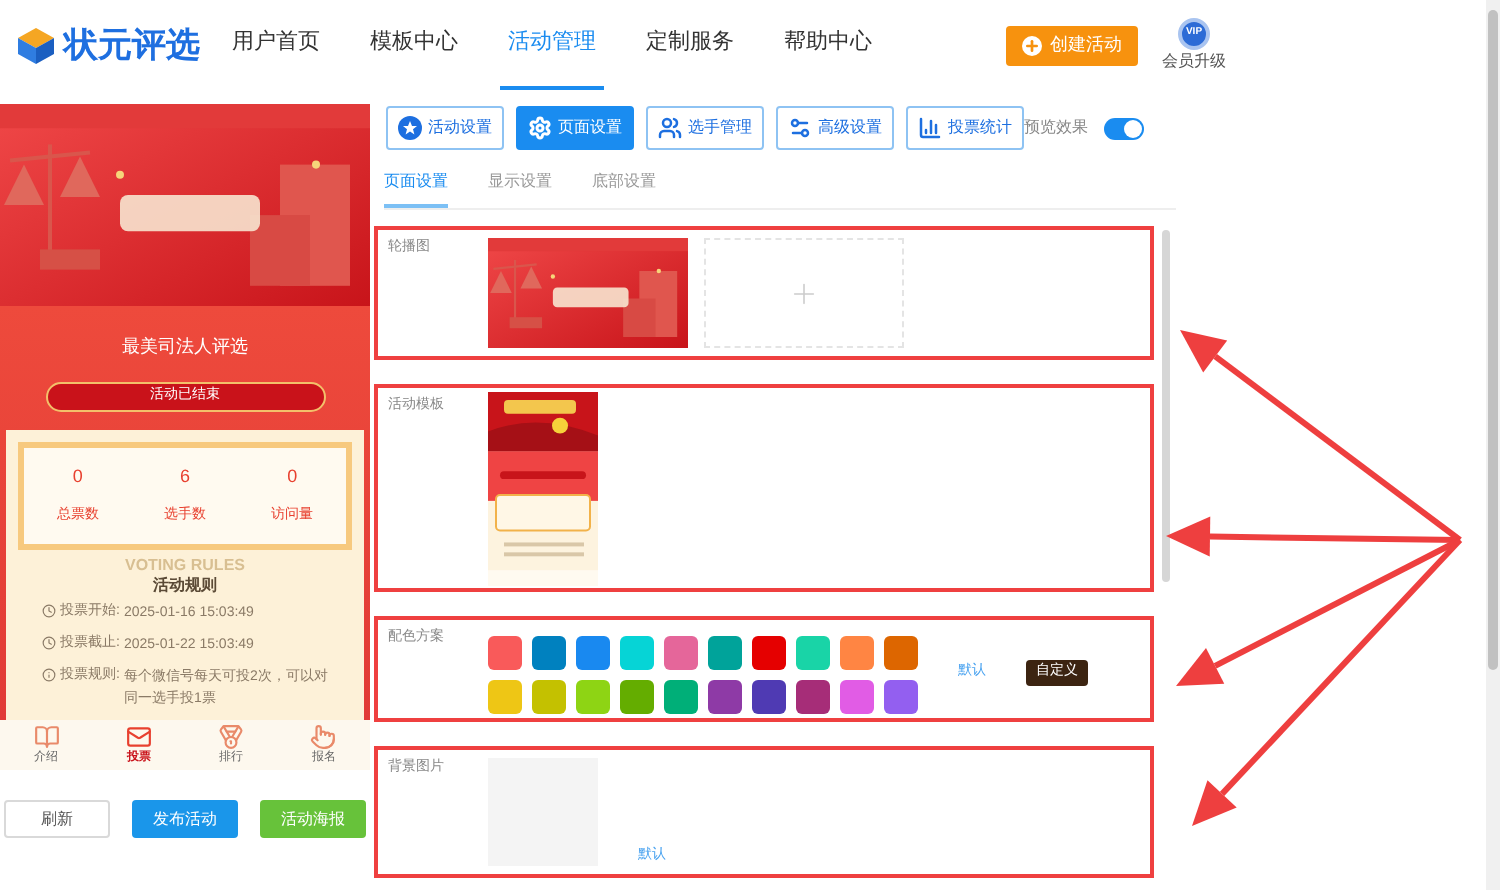 The image size is (1500, 890). What do you see at coordinates (410, 128) in the screenshot?
I see `star-icon` at bounding box center [410, 128].